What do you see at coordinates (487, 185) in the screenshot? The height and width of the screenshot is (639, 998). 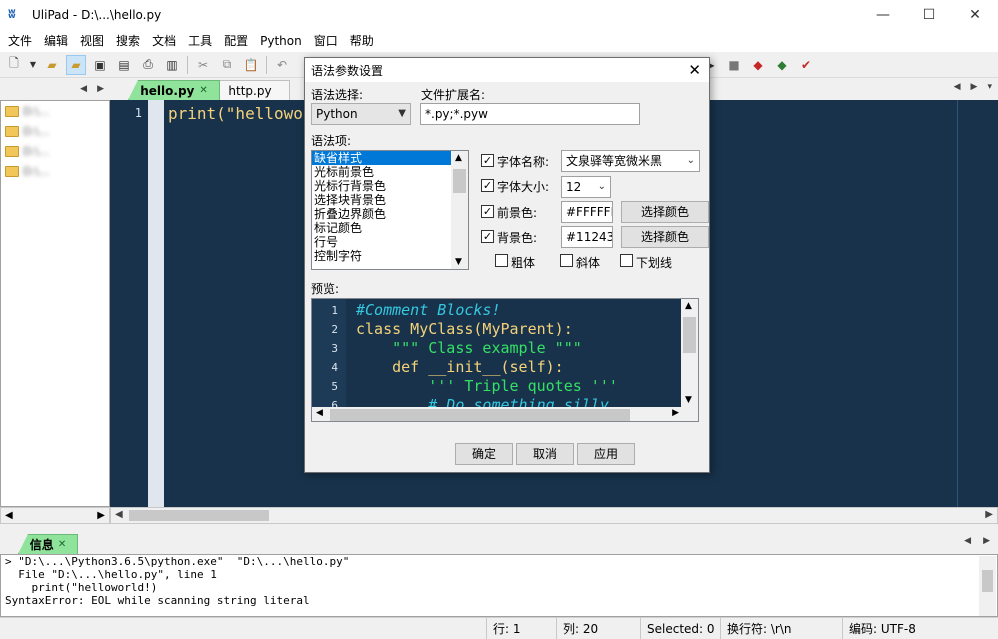 I see `font-size-checkbox: ✓` at bounding box center [487, 185].